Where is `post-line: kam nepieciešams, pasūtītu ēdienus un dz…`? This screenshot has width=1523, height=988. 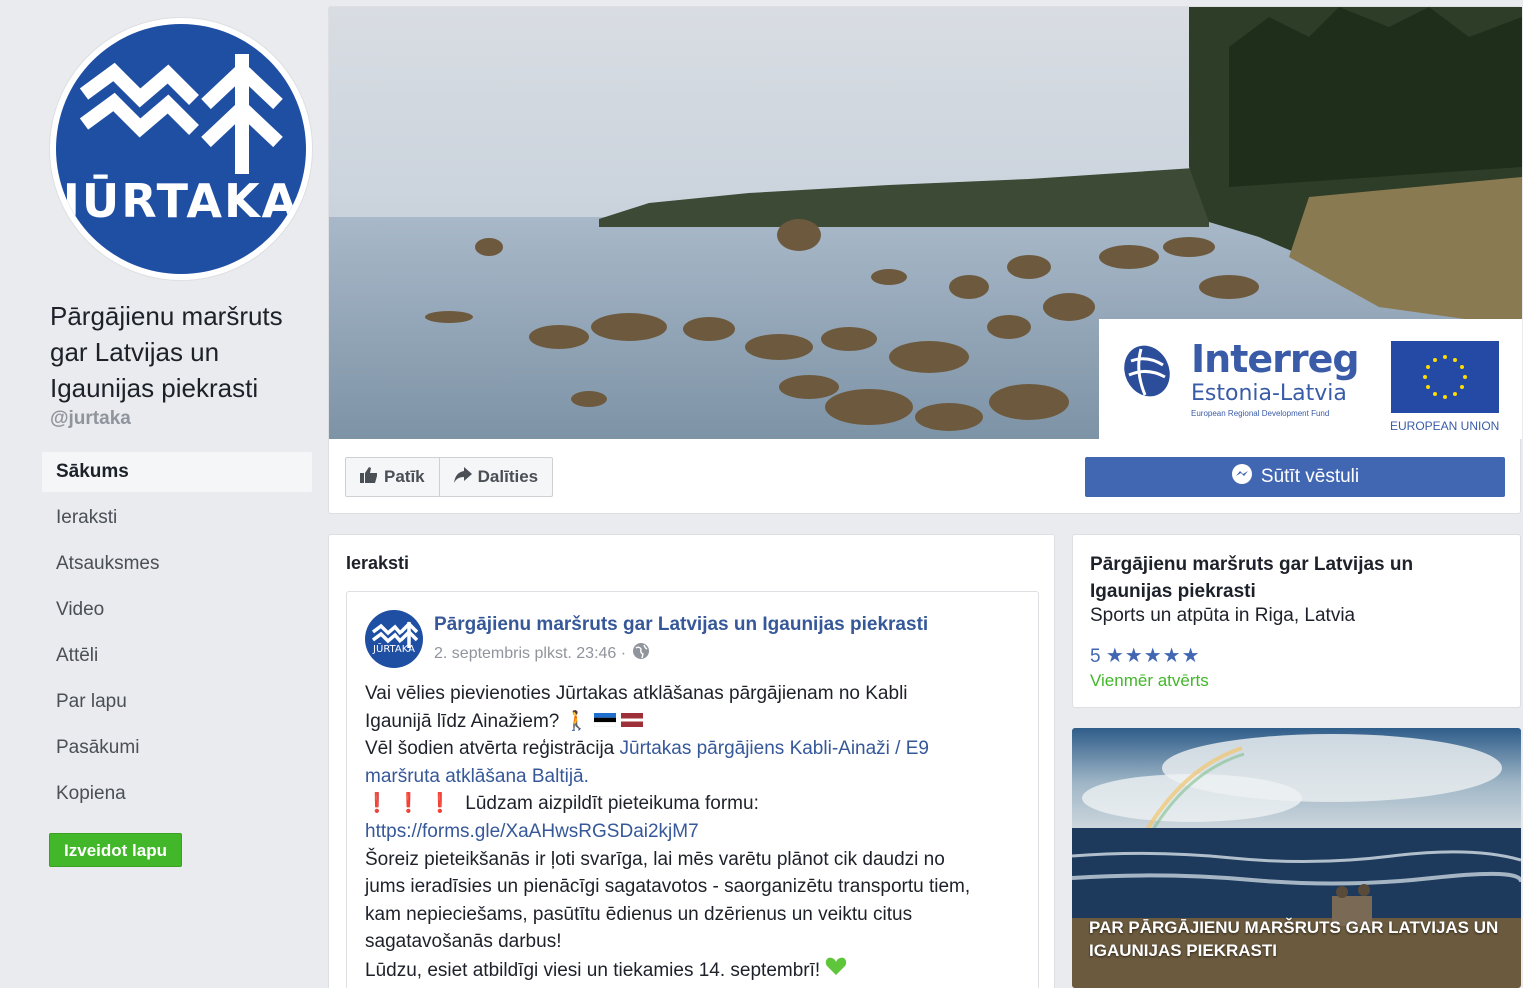
post-line: kam nepieciešams, pasūtītu ēdienus un dz… is located at coordinates (639, 914).